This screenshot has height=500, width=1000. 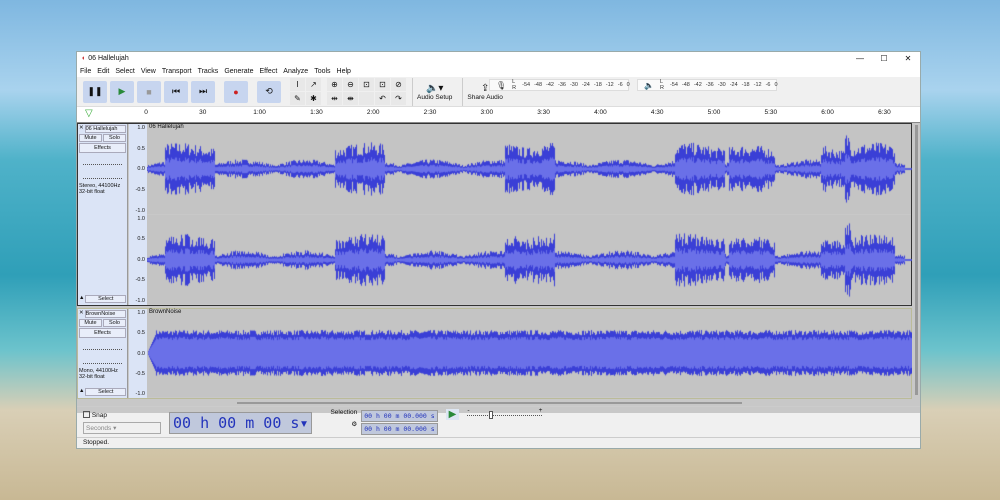 What do you see at coordinates (344, 71) in the screenshot?
I see `menu-help: Help` at bounding box center [344, 71].